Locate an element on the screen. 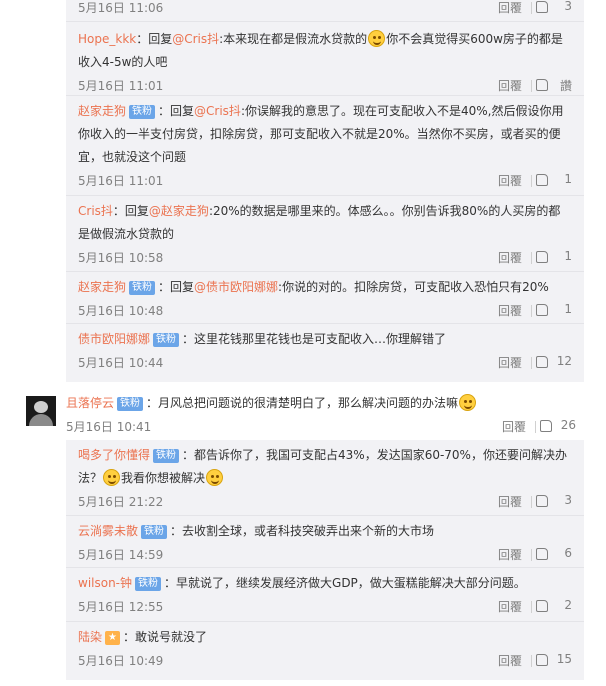 The width and height of the screenshot is (606, 686). username-link: Cris抖 is located at coordinates (95, 211).